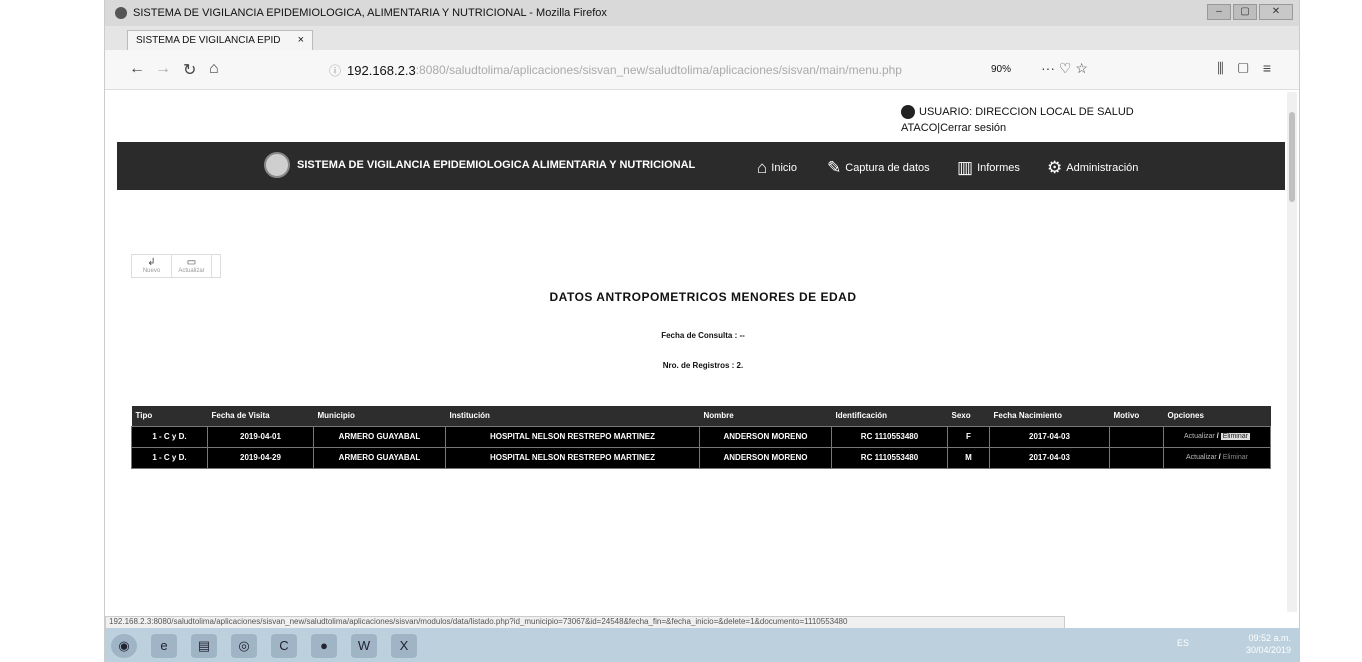 The width and height of the screenshot is (1362, 662). I want to click on language-indicator: ES, so click(1183, 643).